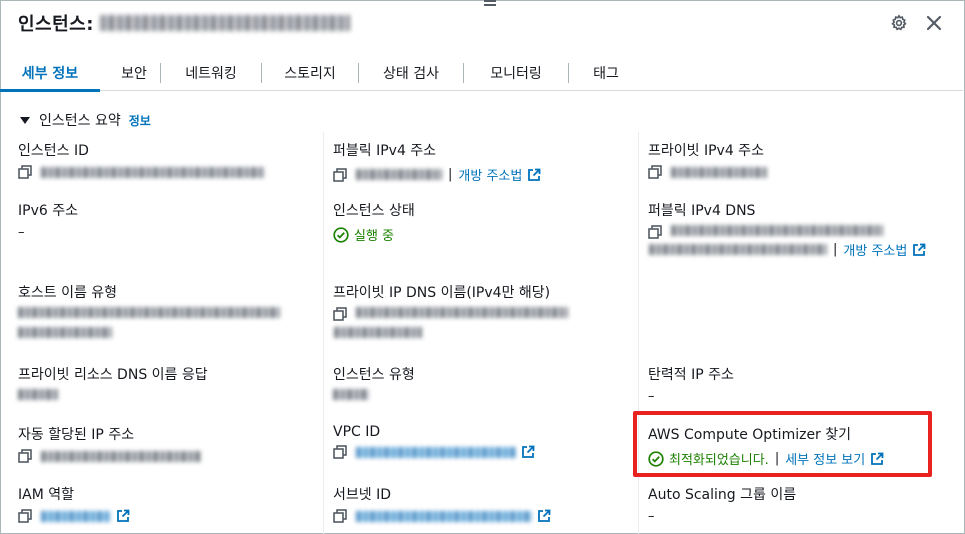 The width and height of the screenshot is (965, 534). What do you see at coordinates (56, 24) in the screenshot?
I see `page-title: 인스턴스:` at bounding box center [56, 24].